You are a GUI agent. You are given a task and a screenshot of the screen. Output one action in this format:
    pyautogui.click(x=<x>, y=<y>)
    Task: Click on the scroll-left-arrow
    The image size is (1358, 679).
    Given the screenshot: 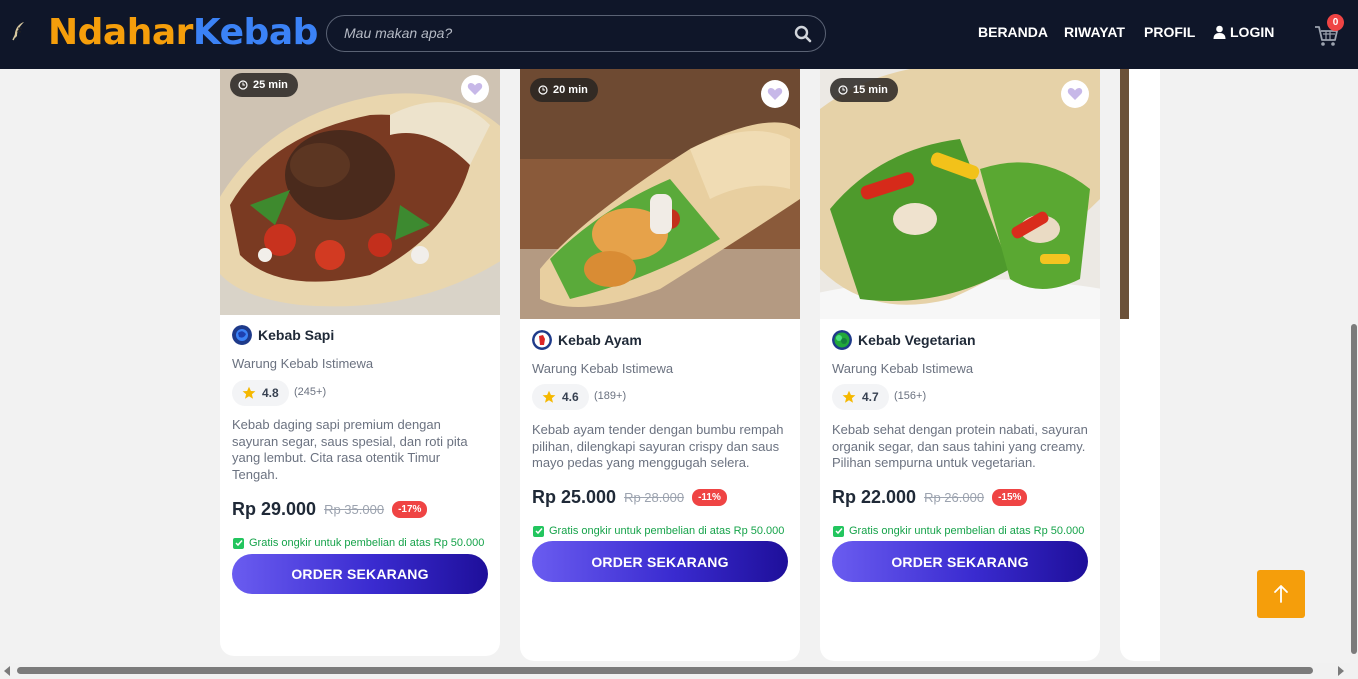 What is the action you would take?
    pyautogui.click(x=7, y=671)
    